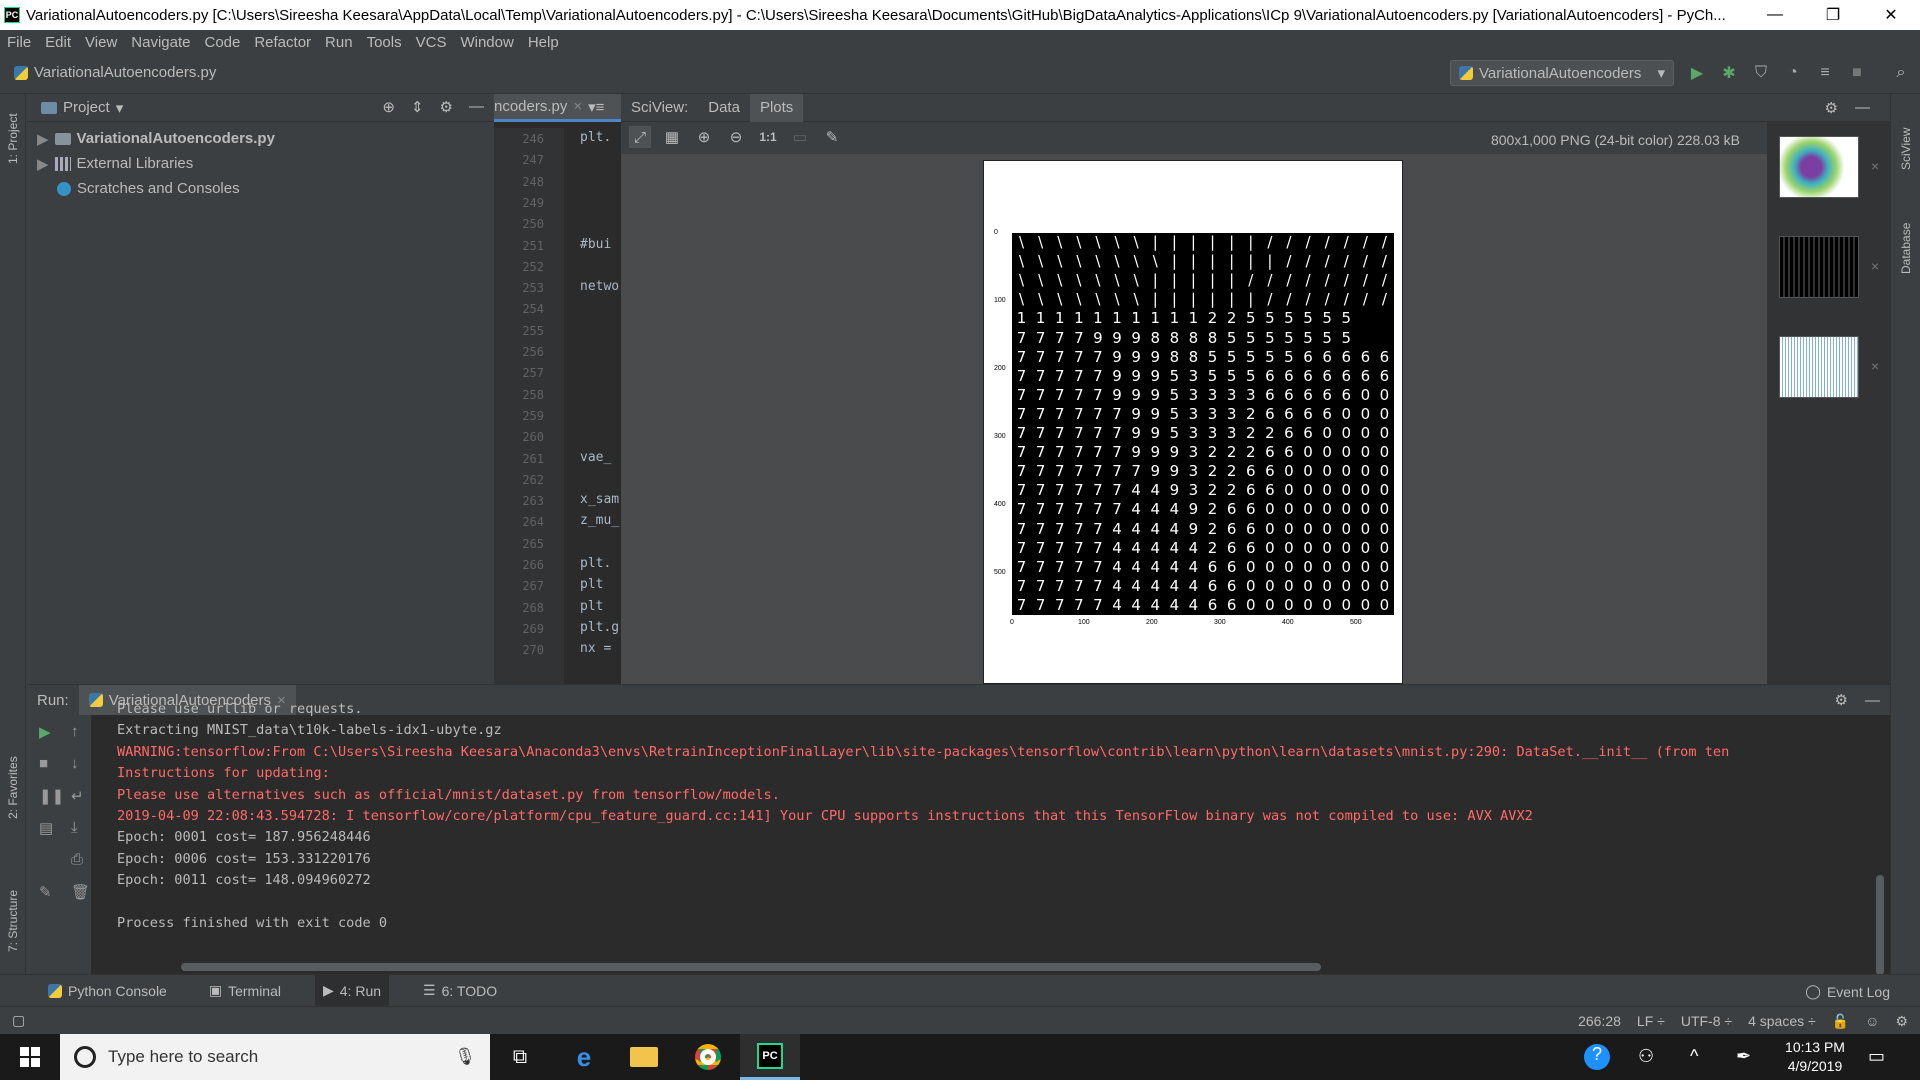 The width and height of the screenshot is (1920, 1080). Describe the element at coordinates (832, 137) in the screenshot. I see `color-picker-icon: ✎` at that location.